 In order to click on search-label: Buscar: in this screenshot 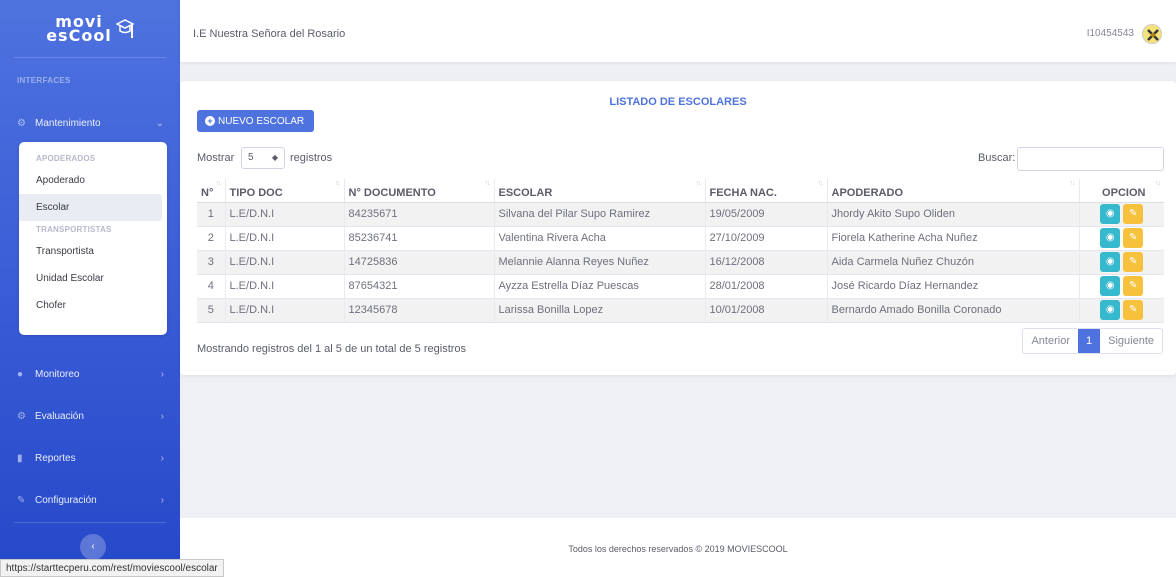, I will do `click(997, 158)`.